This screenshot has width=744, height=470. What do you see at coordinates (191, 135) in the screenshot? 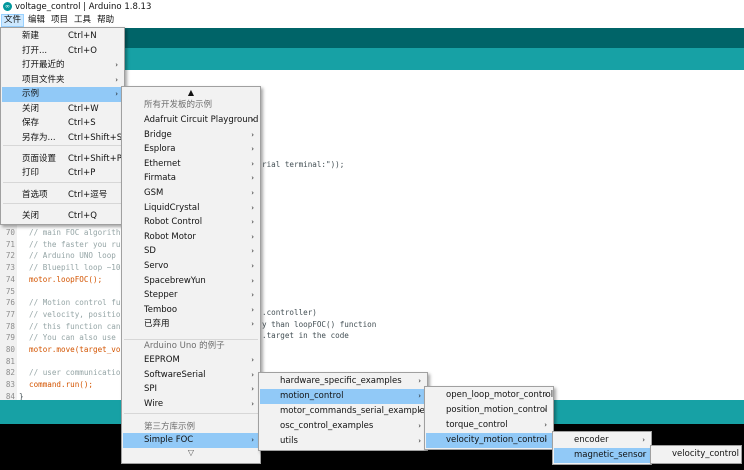
I see `examples-item-bridge: Bridge ›` at bounding box center [191, 135].